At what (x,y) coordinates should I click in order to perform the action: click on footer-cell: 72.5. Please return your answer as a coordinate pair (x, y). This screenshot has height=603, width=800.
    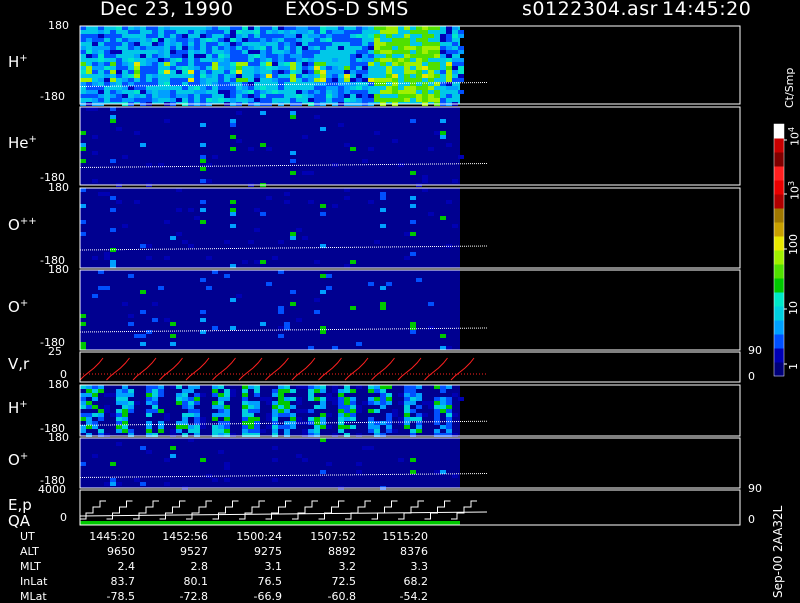
    Looking at the image, I should click on (344, 581).